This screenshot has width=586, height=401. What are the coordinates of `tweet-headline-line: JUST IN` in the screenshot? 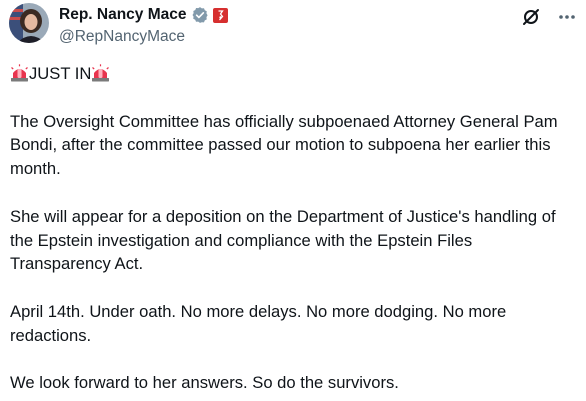 It's located at (290, 74).